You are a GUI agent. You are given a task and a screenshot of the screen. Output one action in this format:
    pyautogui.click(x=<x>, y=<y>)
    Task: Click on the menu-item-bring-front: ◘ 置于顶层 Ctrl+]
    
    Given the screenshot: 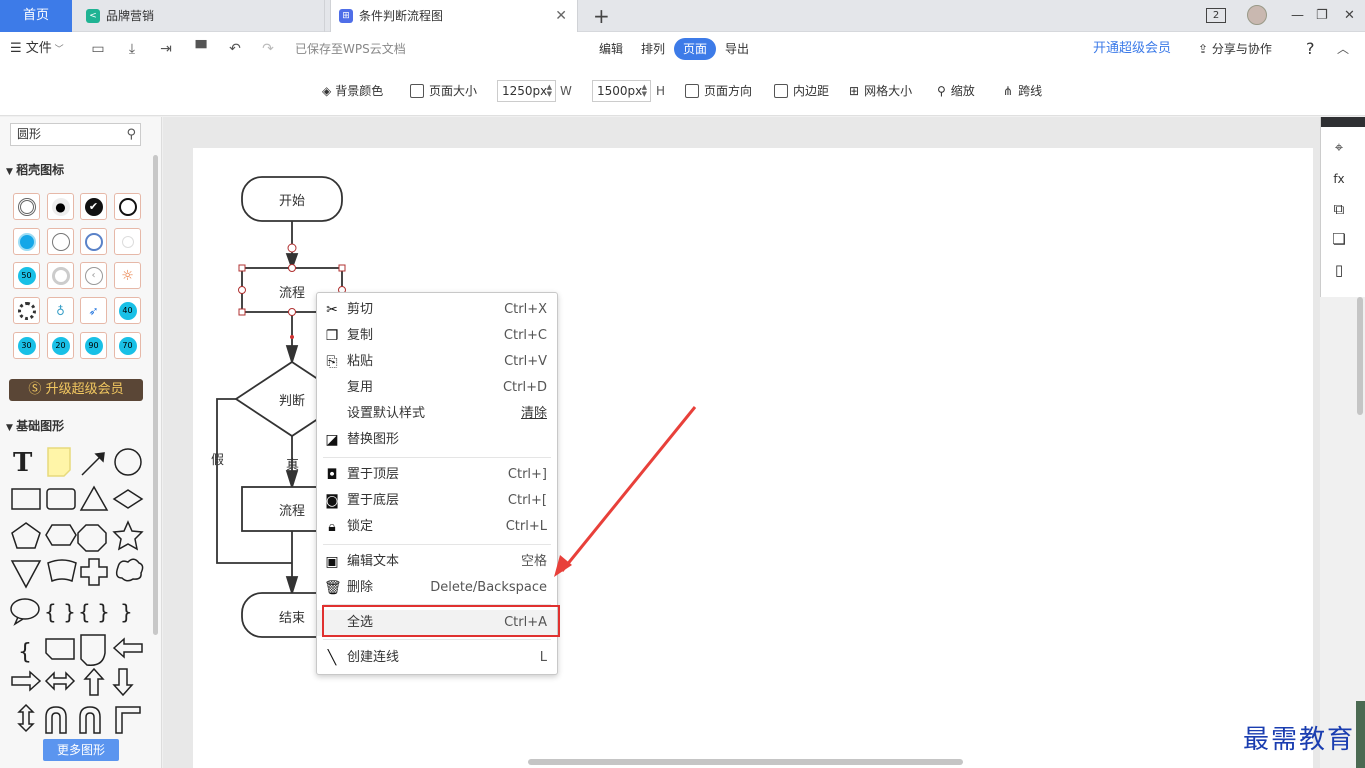 What is the action you would take?
    pyautogui.click(x=437, y=475)
    